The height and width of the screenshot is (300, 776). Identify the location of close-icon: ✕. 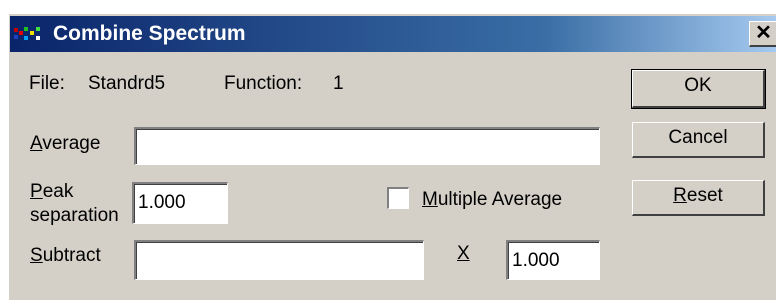
(763, 33).